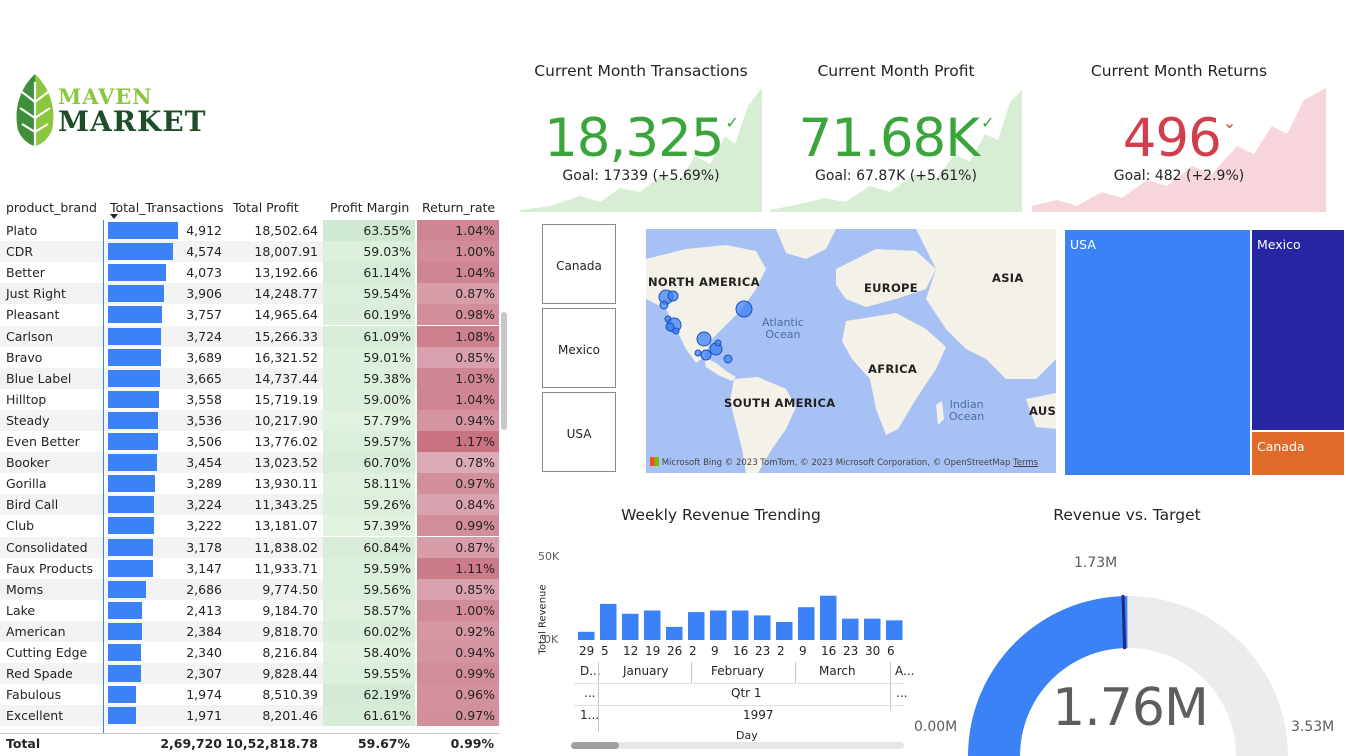 This screenshot has width=1346, height=756. I want to click on table-row: Just Right 3,906 14,248.77 59.54% 0.87%, so click(250, 294).